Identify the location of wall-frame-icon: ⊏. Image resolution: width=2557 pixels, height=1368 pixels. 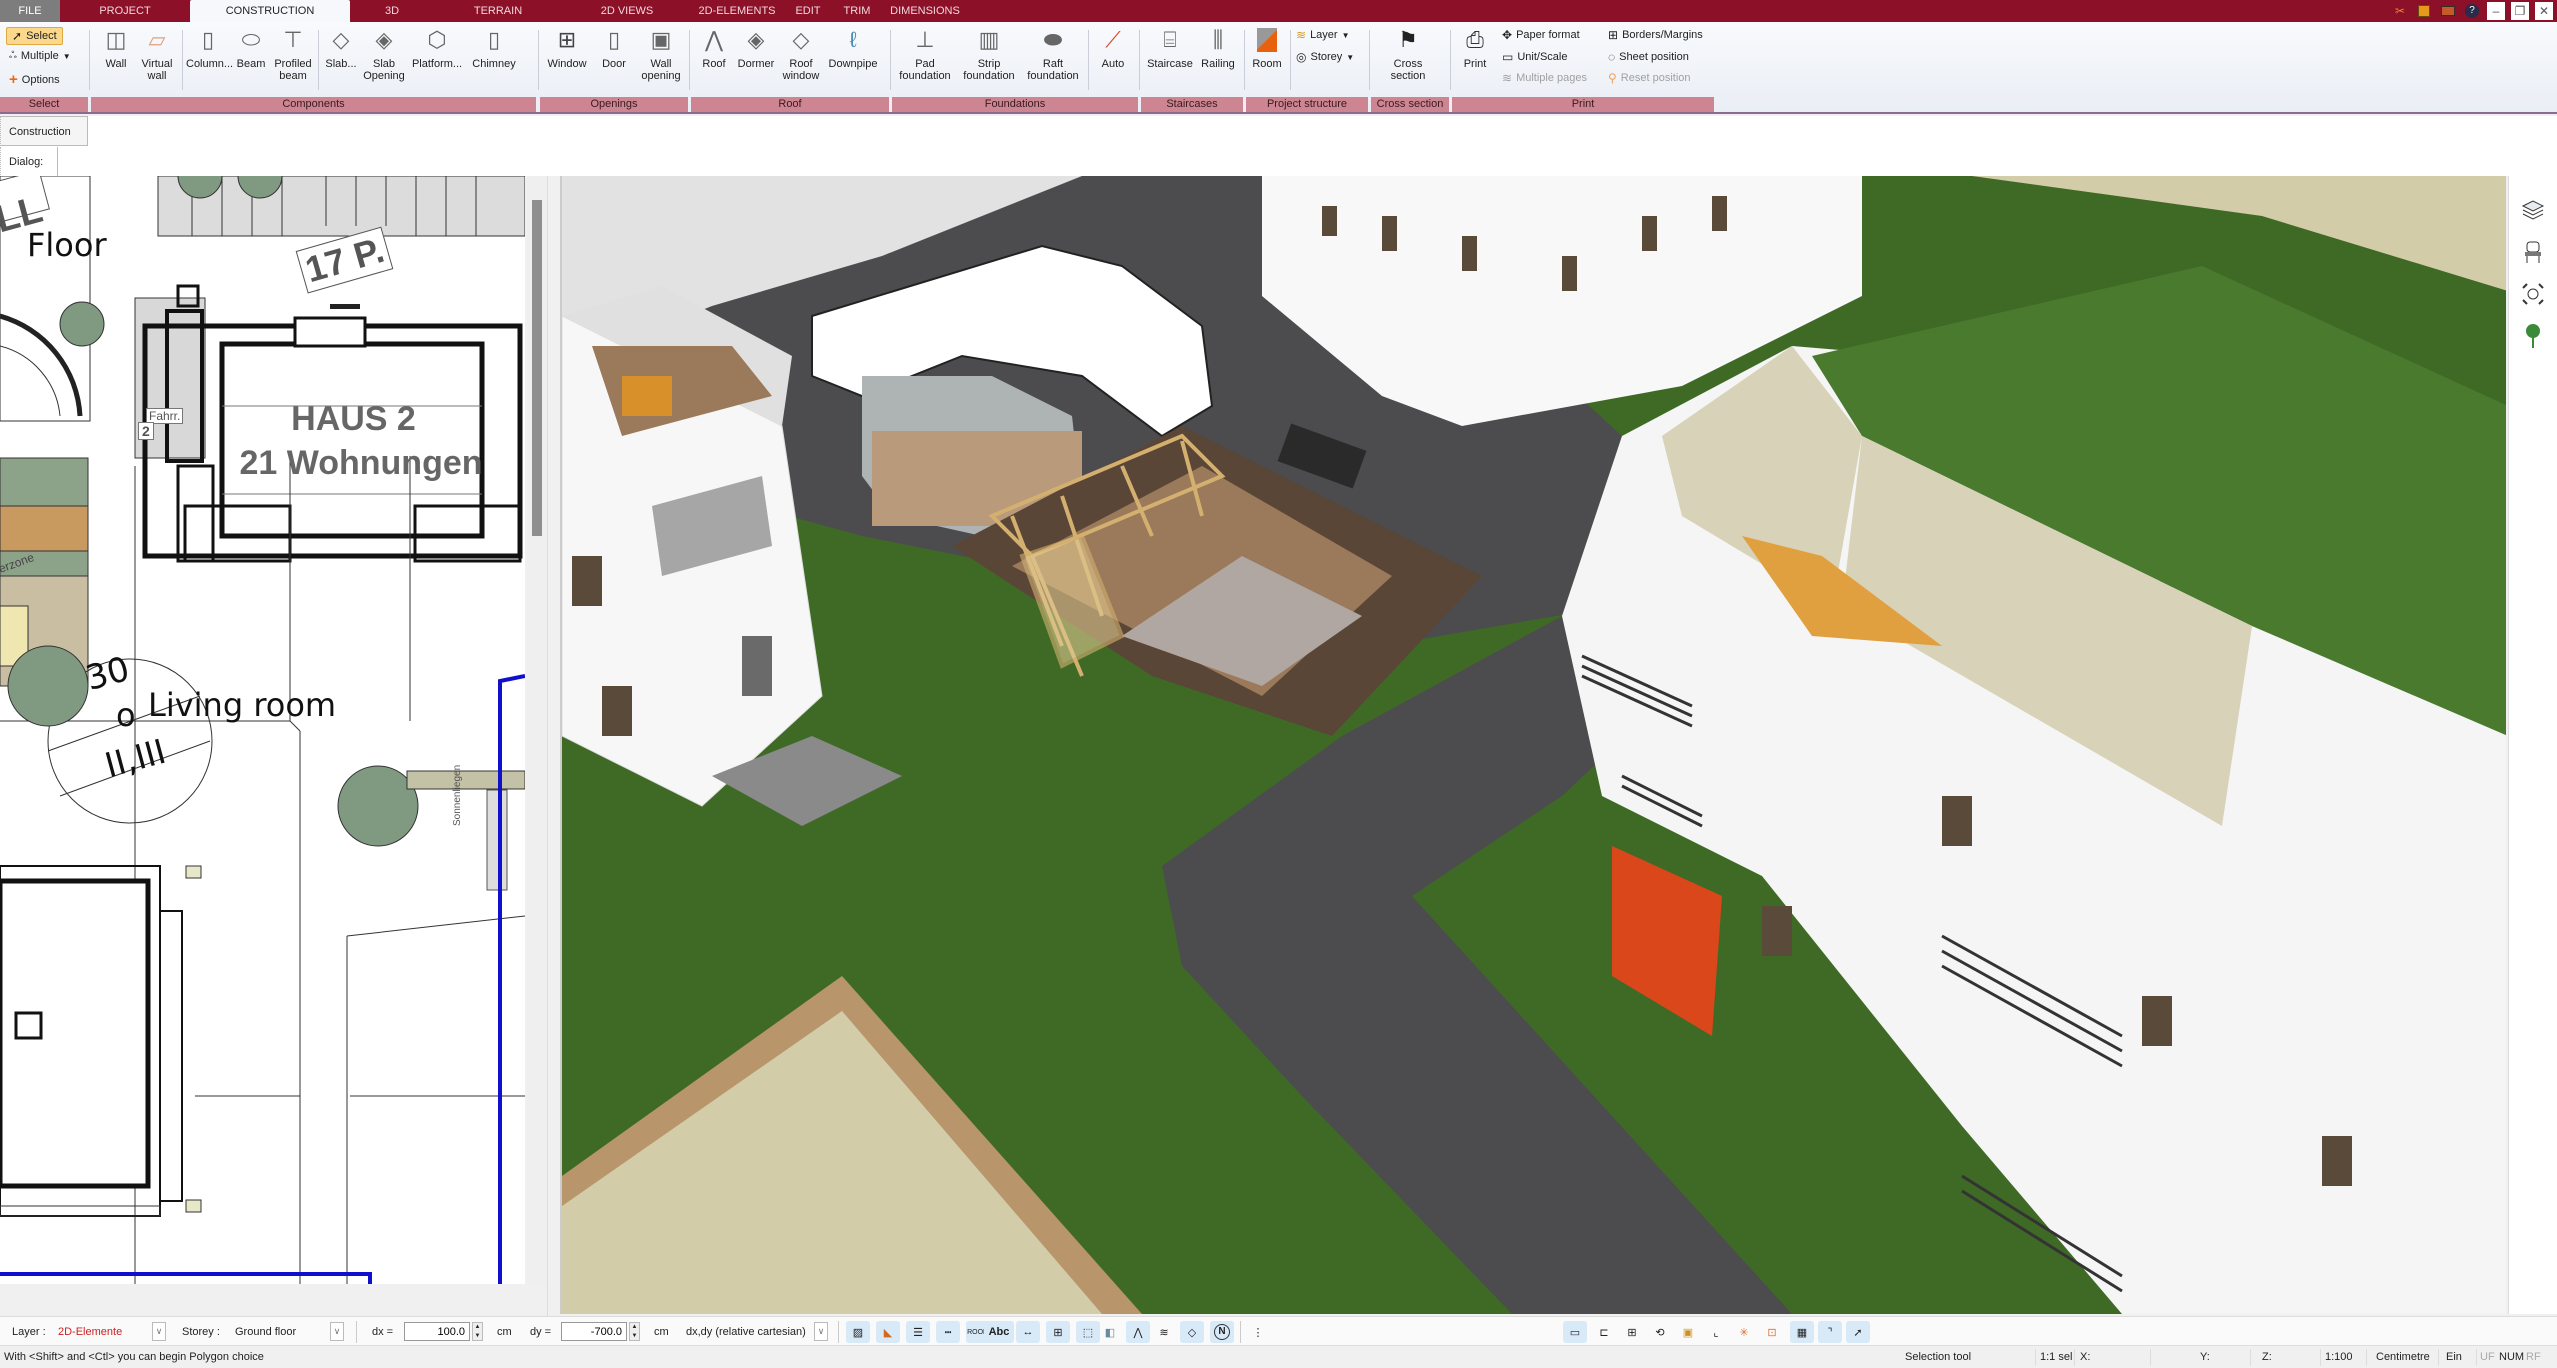
(1604, 1332).